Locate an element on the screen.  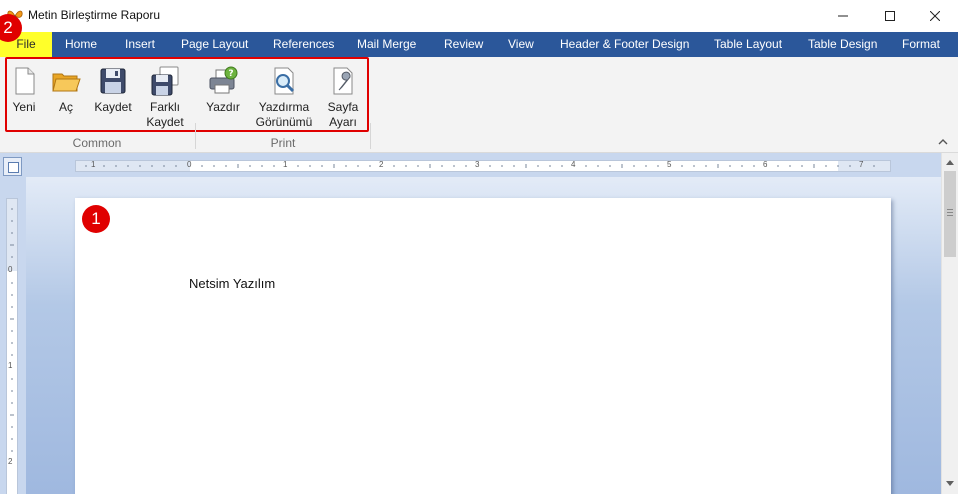
print-preview-label-line2: Görünümü is located at coordinates (284, 122).